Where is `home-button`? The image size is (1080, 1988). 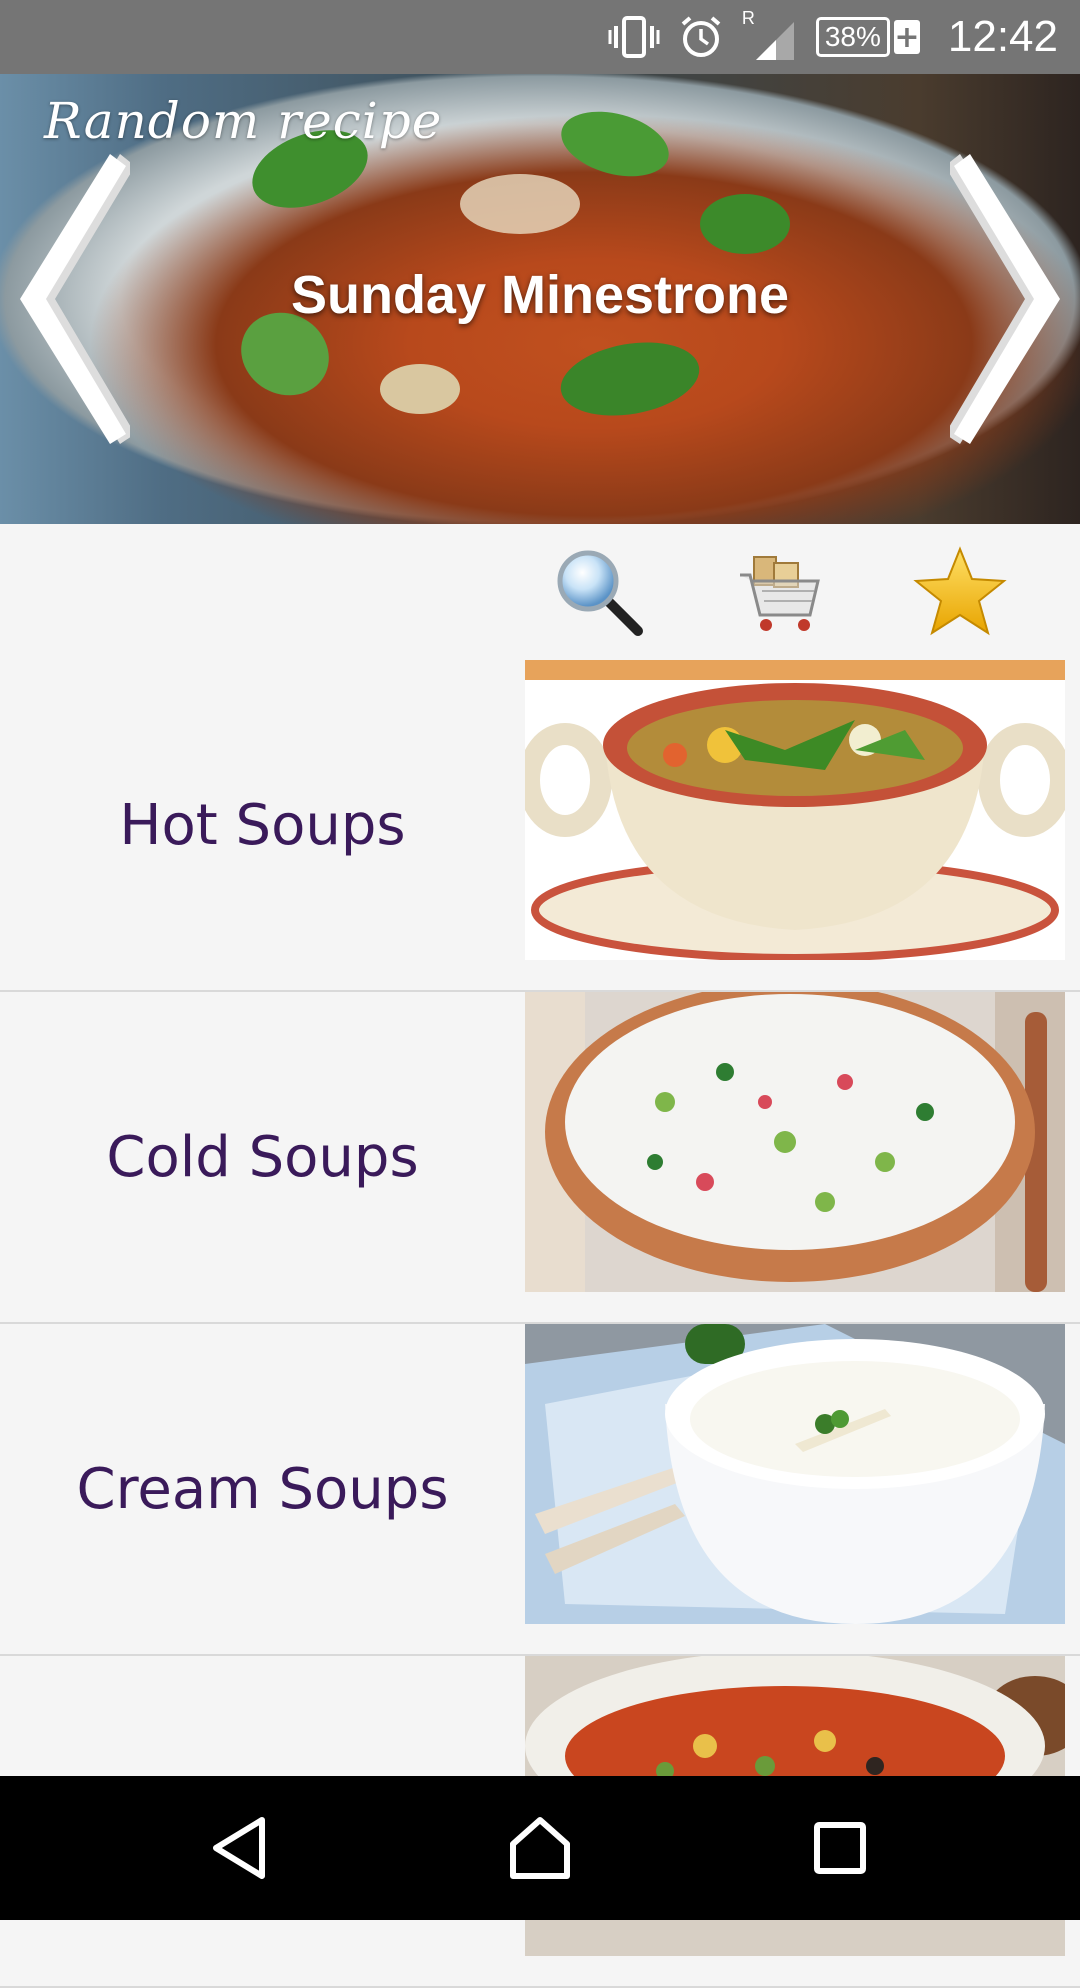 home-button is located at coordinates (540, 1848).